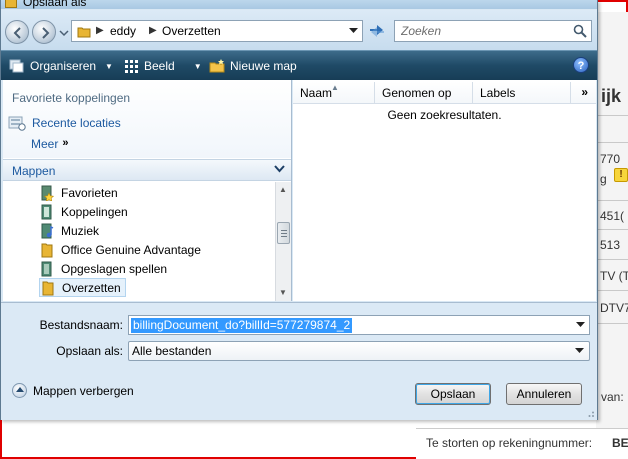 The width and height of the screenshot is (628, 459). I want to click on new-folder-label: Nieuwe map, so click(263, 66).